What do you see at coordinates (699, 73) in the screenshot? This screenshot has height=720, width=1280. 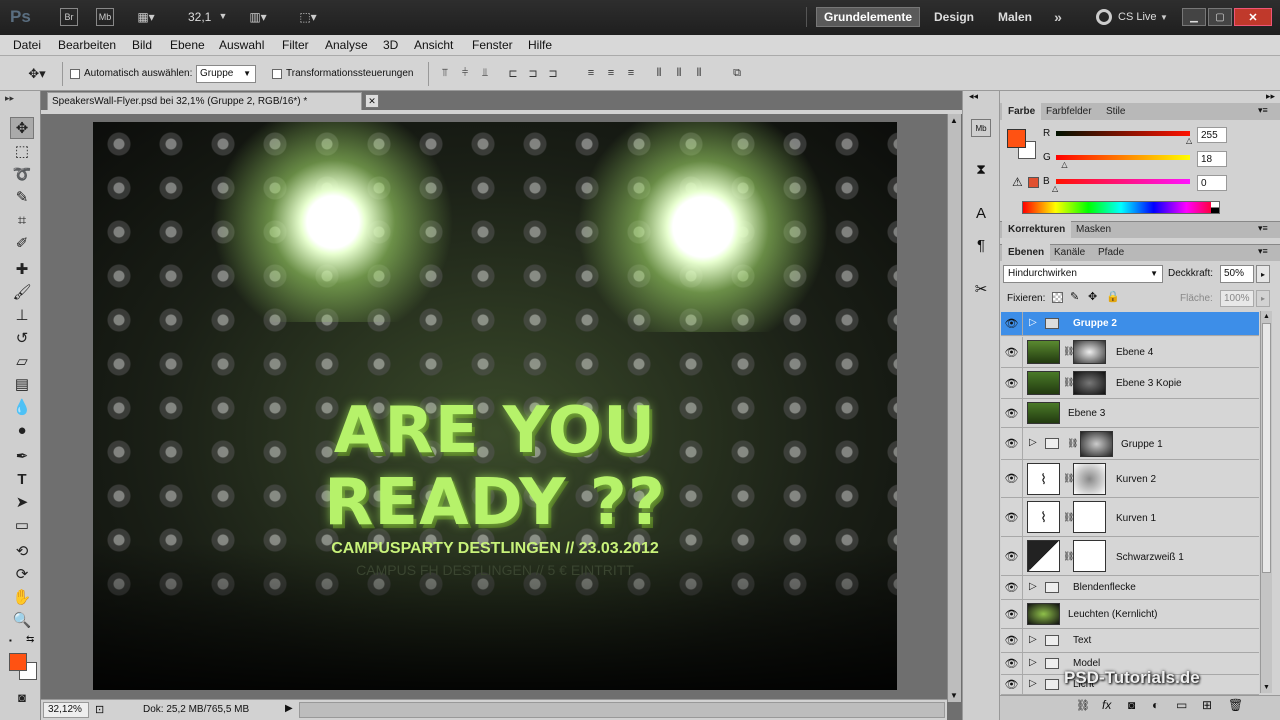 I see `distribute-right-icon: ⦀` at bounding box center [699, 73].